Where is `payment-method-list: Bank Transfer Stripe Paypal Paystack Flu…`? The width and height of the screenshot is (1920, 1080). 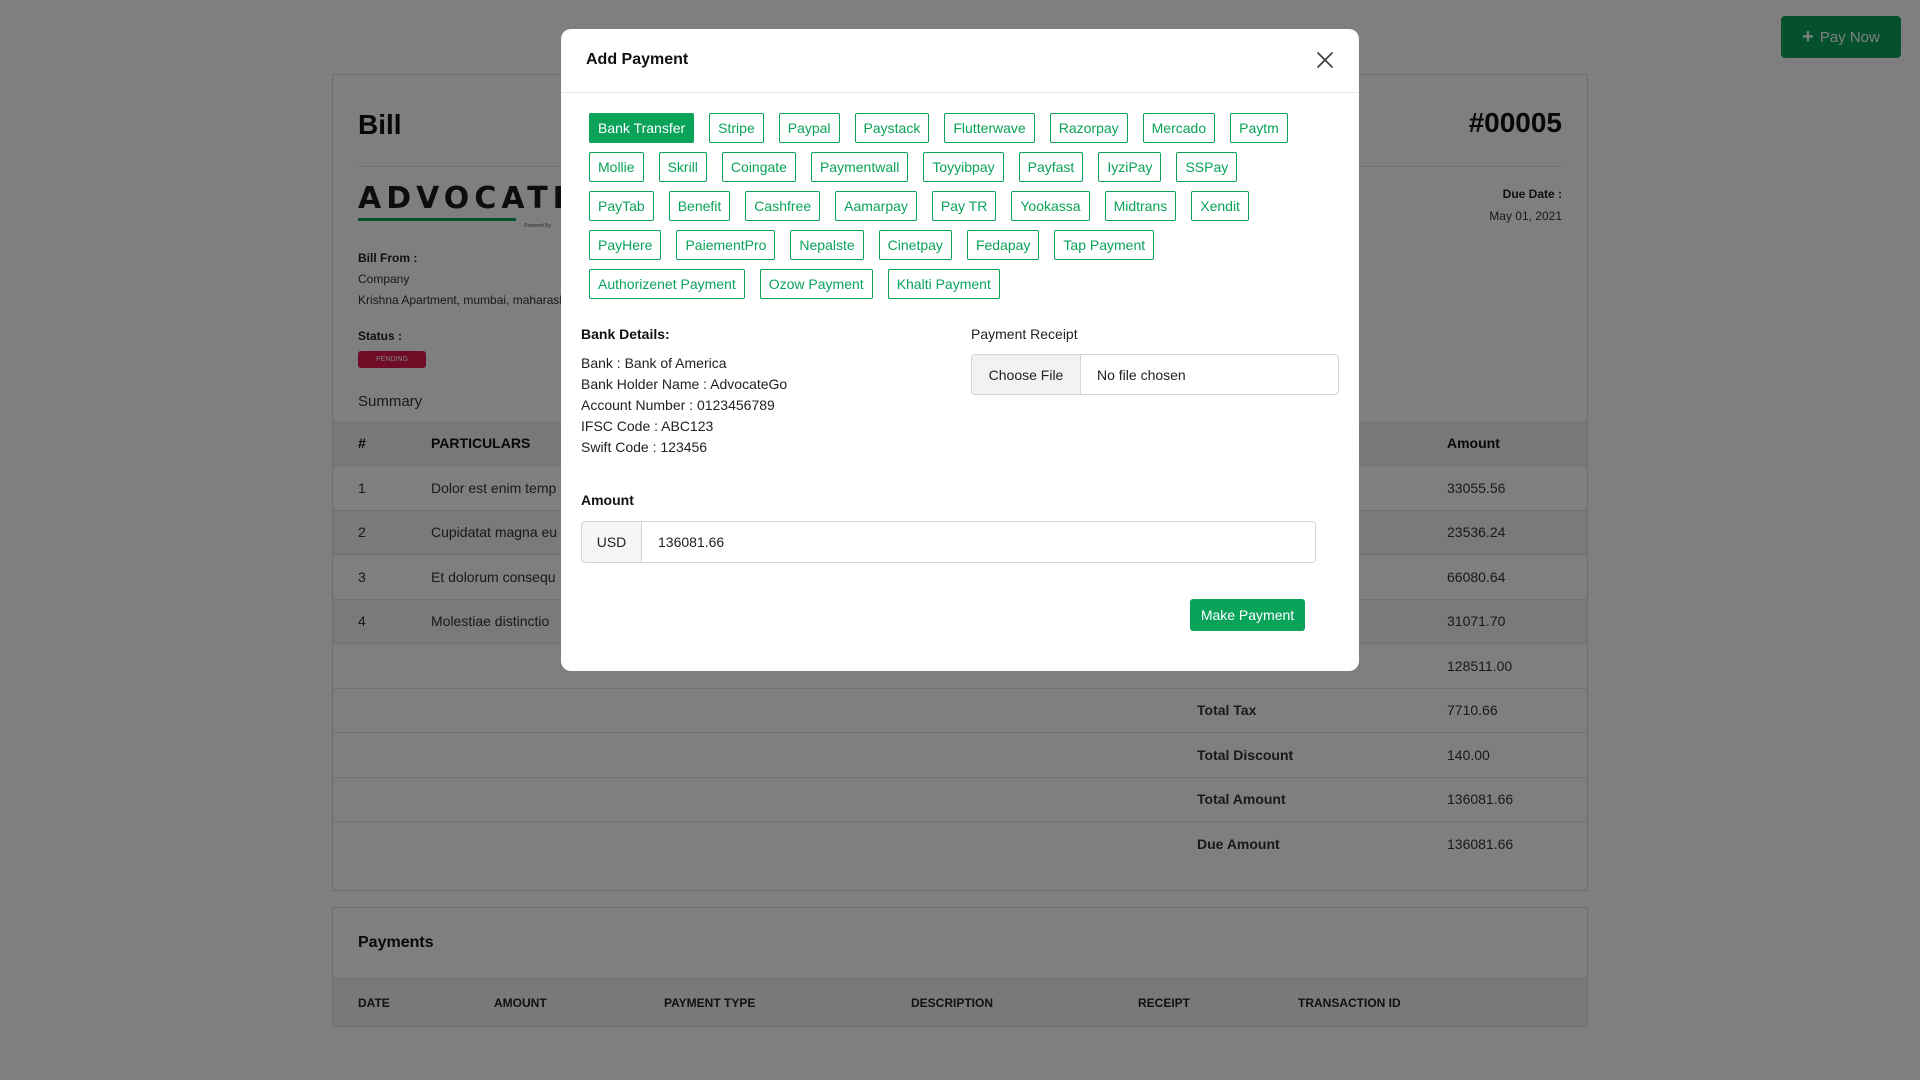 payment-method-list: Bank Transfer Stripe Paypal Paystack Flu… is located at coordinates (969, 210).